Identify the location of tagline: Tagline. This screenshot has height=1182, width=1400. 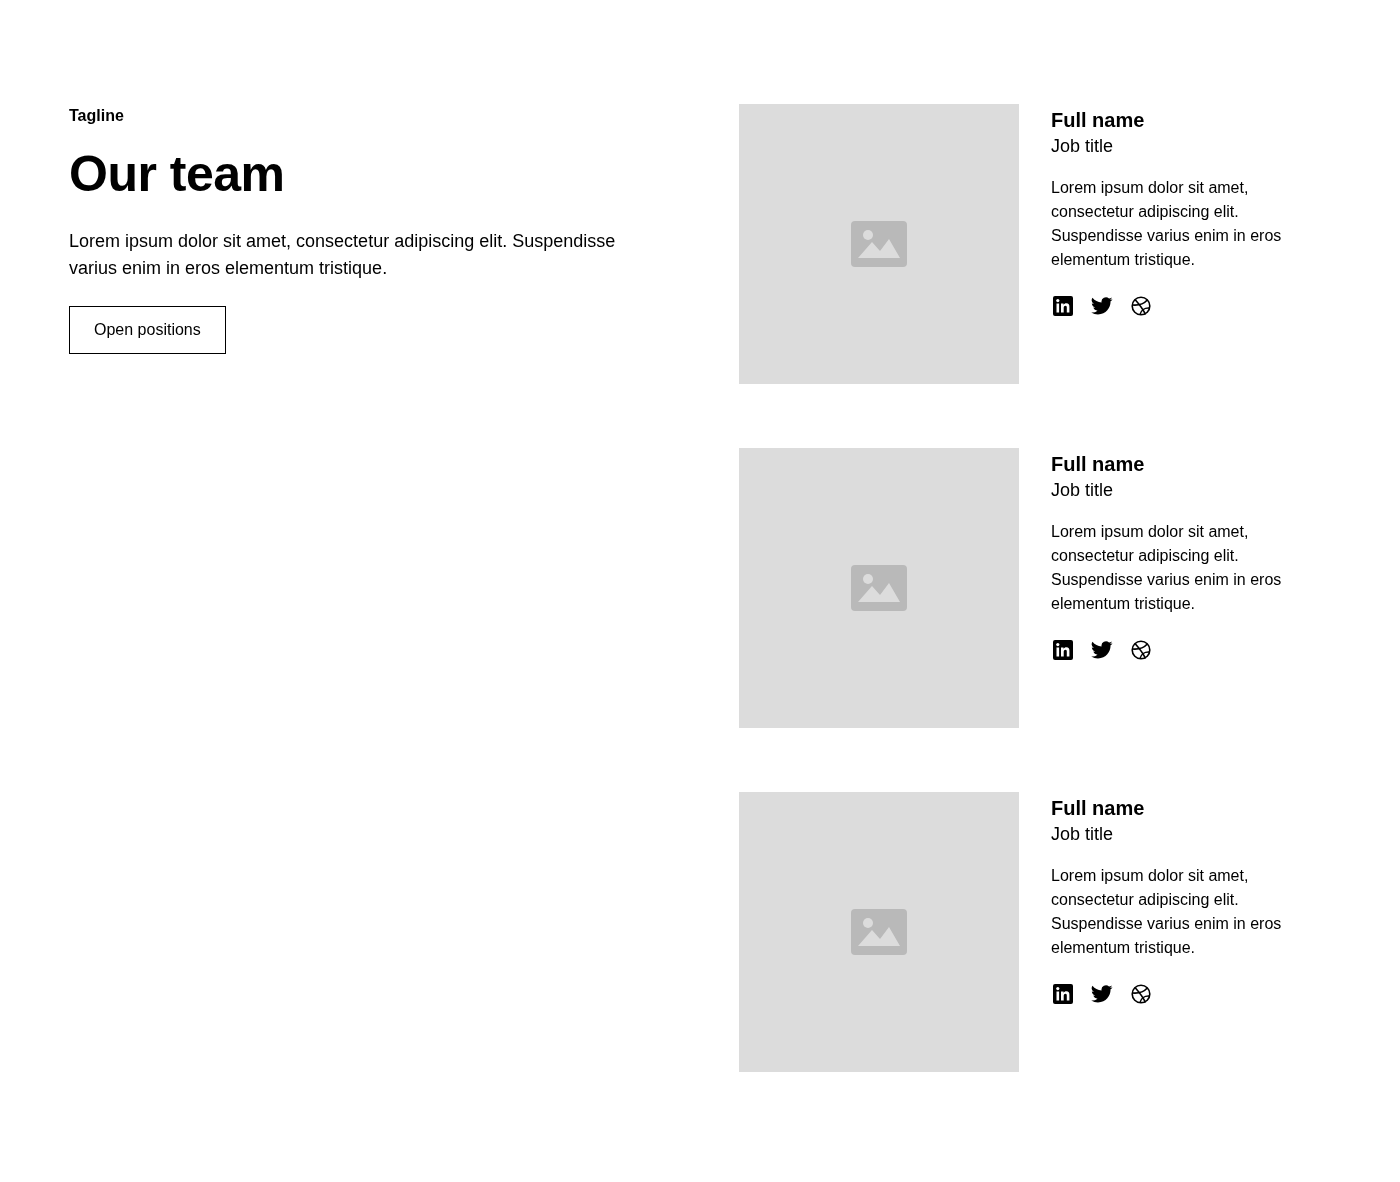
(97, 116).